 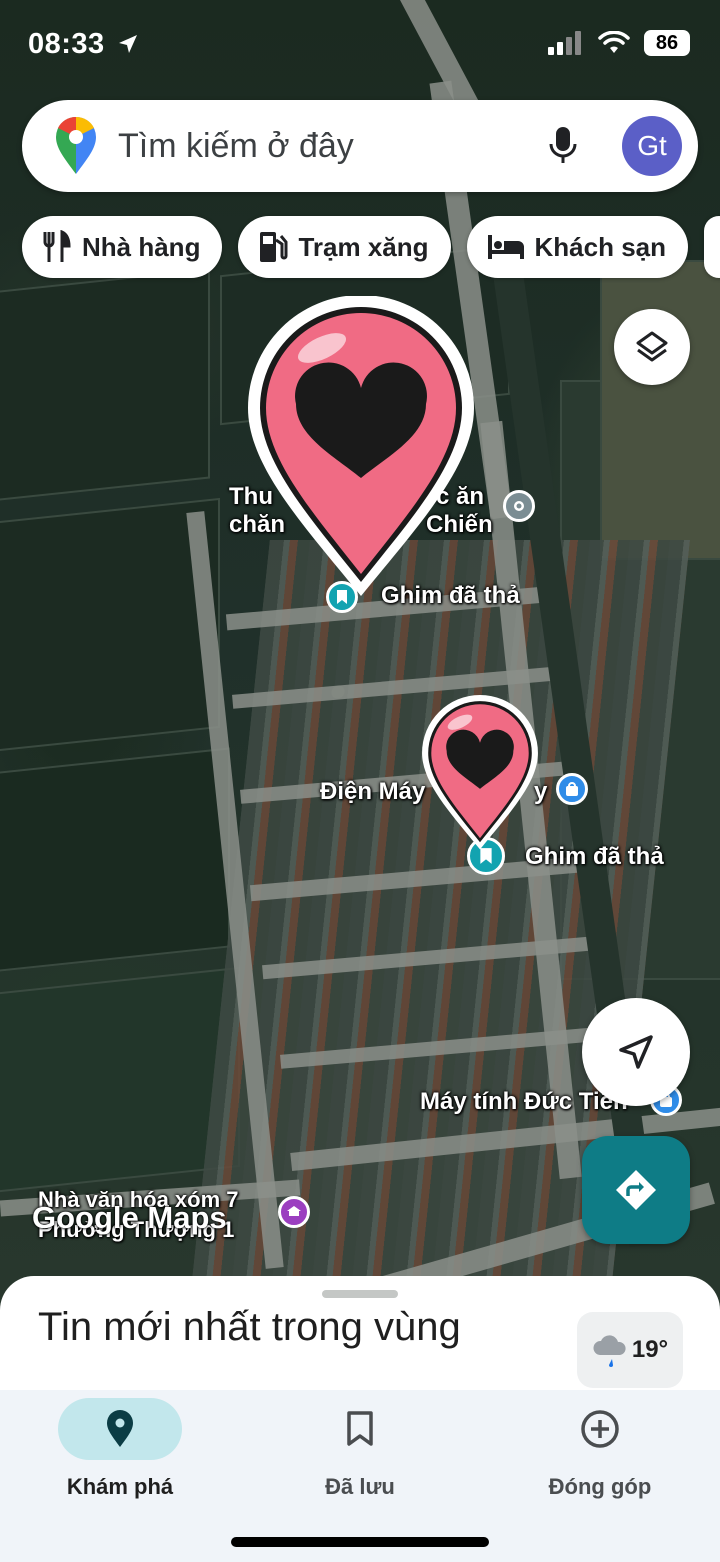 I want to click on status-indicators: 86, so click(x=619, y=43).